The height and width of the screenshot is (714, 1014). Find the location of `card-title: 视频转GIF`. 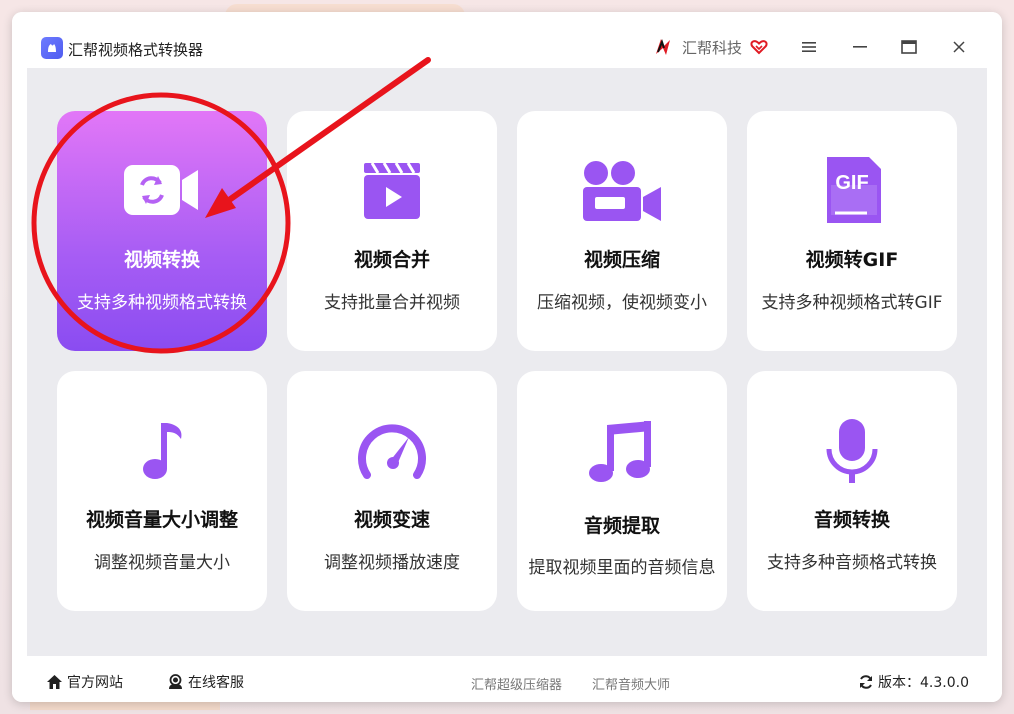

card-title: 视频转GIF is located at coordinates (852, 260).